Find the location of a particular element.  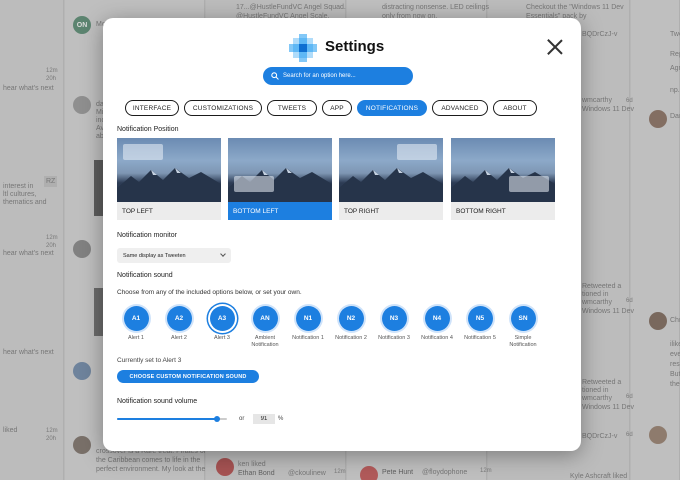

sound-option-an: AN Ambient Notification is located at coordinates (265, 327).